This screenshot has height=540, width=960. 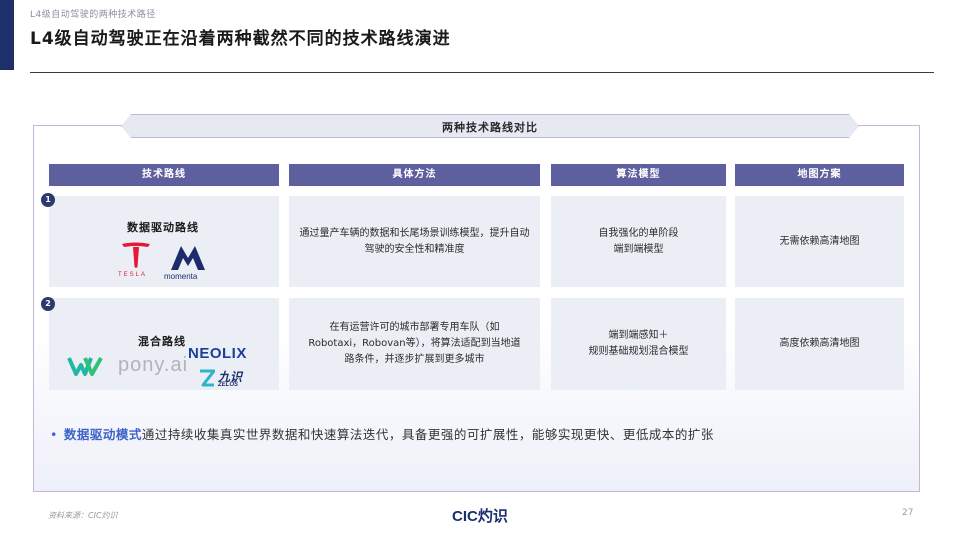 What do you see at coordinates (188, 258) in the screenshot?
I see `momenta-logo-icon` at bounding box center [188, 258].